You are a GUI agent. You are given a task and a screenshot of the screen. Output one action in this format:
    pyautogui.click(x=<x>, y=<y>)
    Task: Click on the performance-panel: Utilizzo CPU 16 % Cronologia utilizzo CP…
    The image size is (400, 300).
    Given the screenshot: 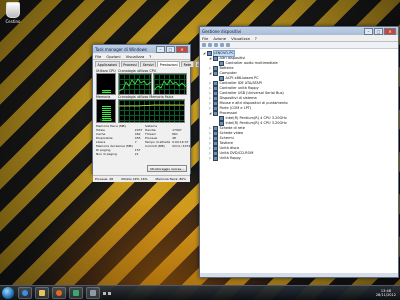 What is the action you would take?
    pyautogui.click(x=141, y=121)
    